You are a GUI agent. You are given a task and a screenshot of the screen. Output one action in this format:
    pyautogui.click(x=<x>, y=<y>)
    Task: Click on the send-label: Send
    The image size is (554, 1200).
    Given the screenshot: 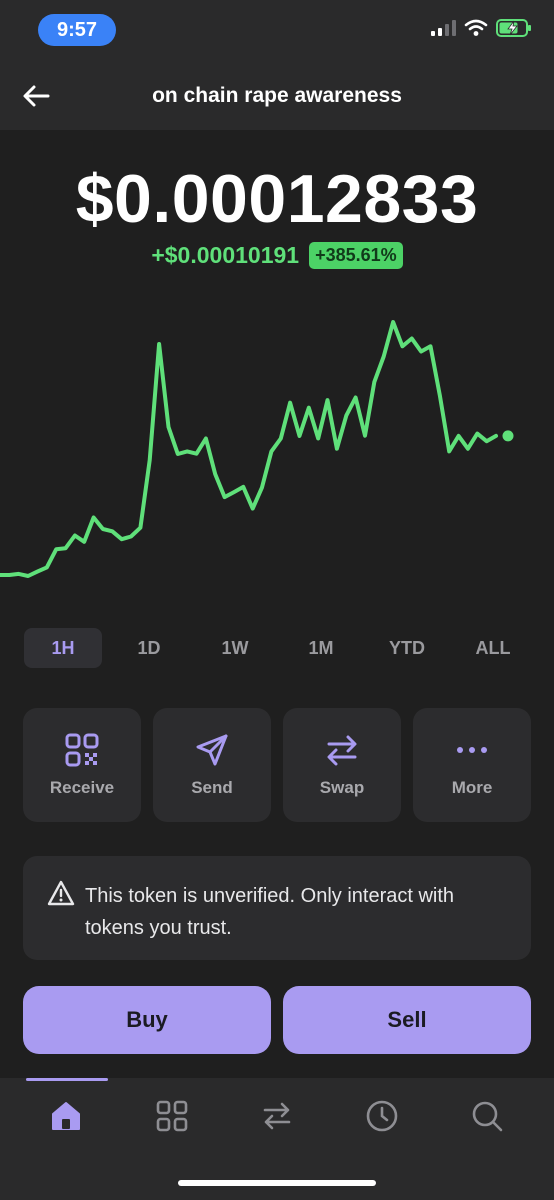 What is the action you would take?
    pyautogui.click(x=212, y=787)
    